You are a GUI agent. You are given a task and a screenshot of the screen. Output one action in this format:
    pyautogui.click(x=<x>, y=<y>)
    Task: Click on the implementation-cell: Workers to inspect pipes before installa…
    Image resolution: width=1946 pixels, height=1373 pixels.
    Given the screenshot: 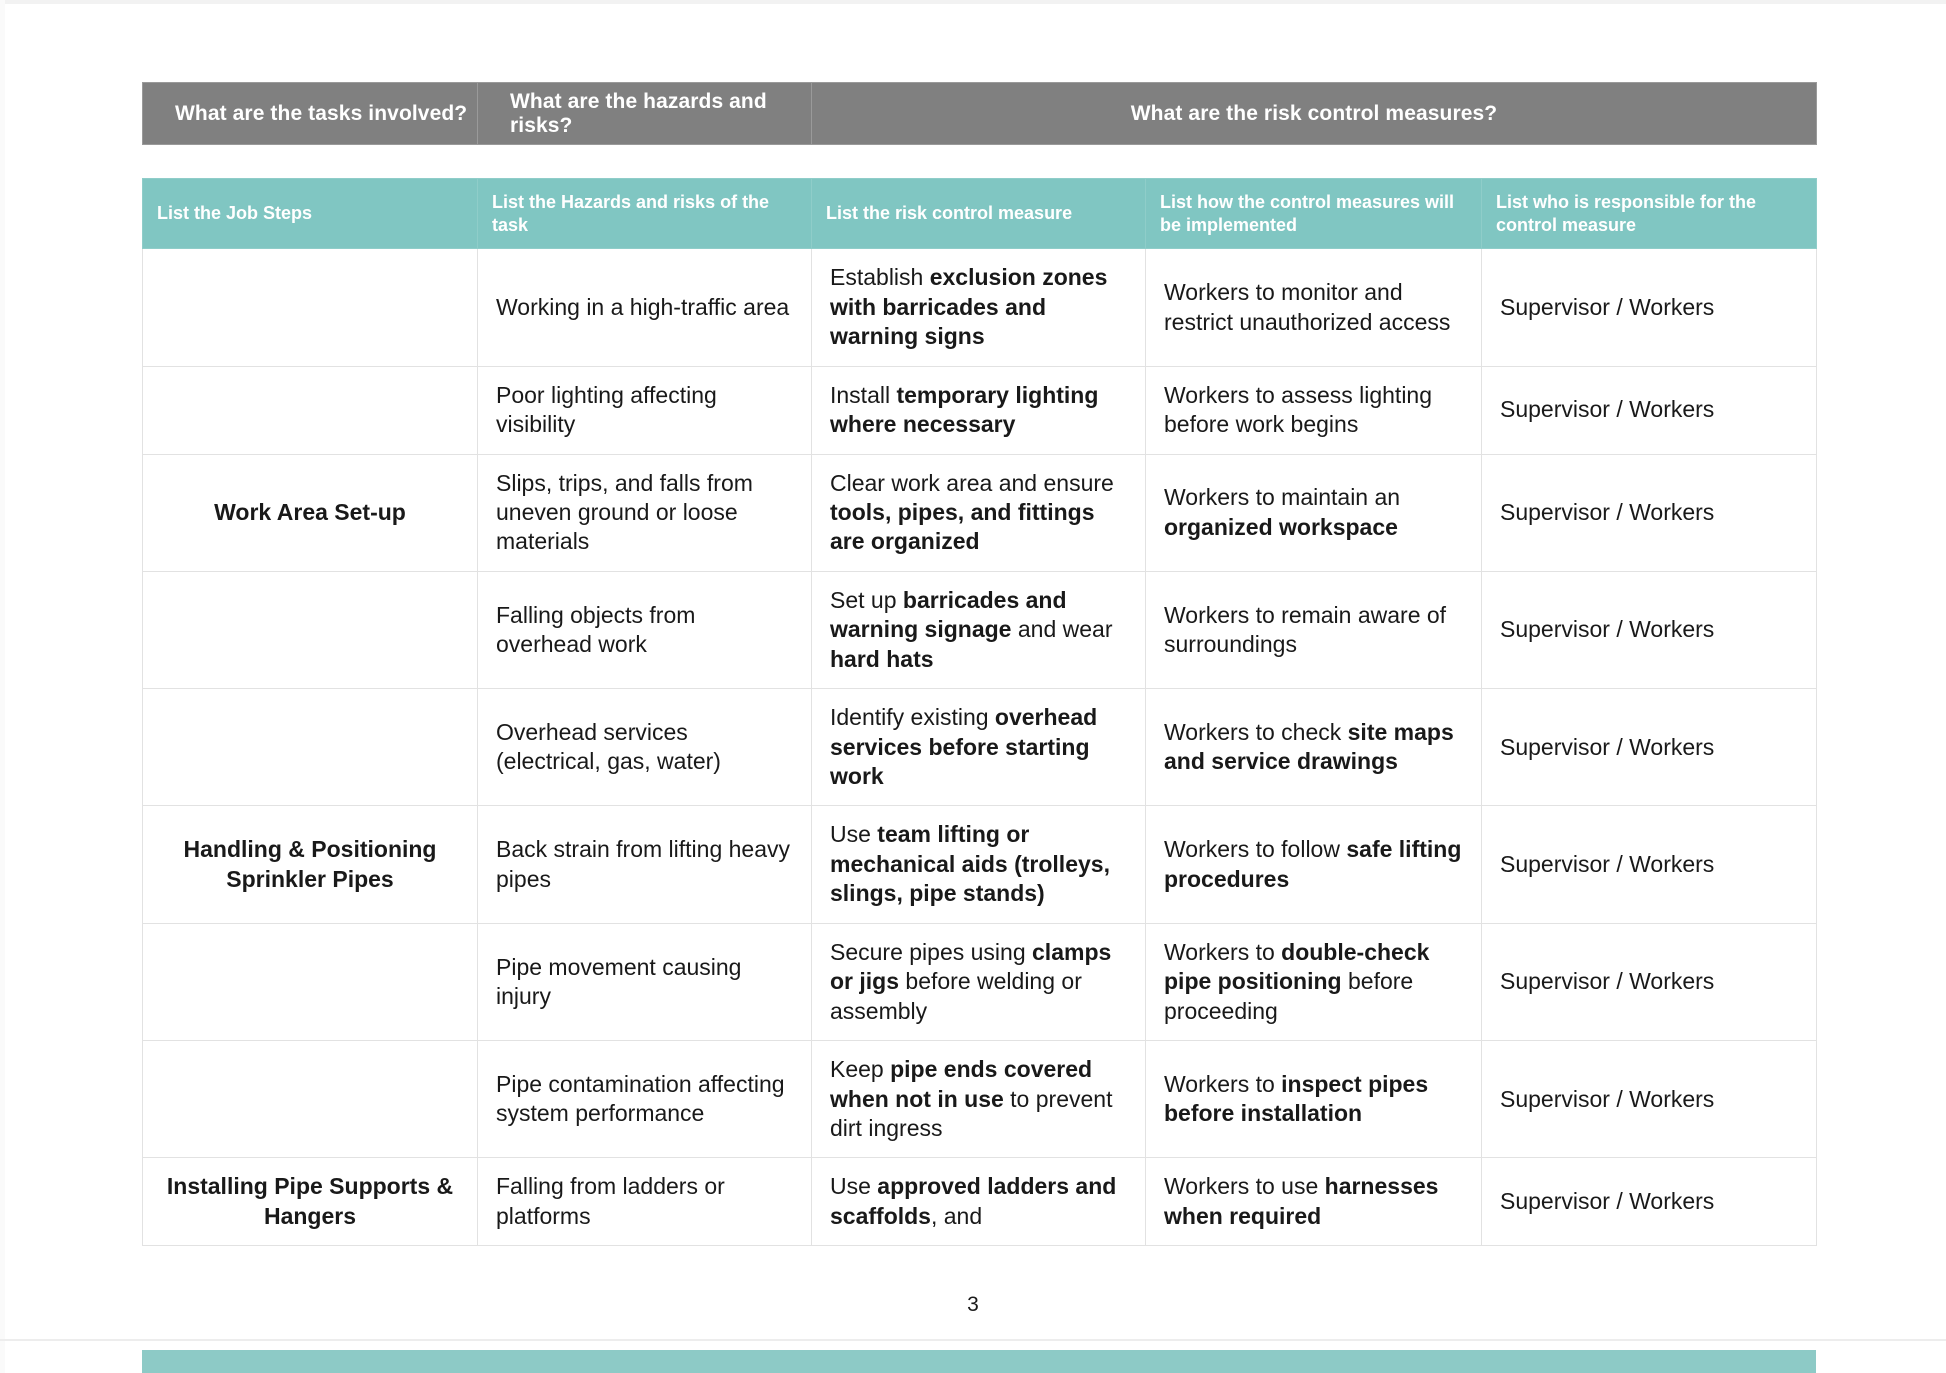 What is the action you would take?
    pyautogui.click(x=1313, y=1099)
    